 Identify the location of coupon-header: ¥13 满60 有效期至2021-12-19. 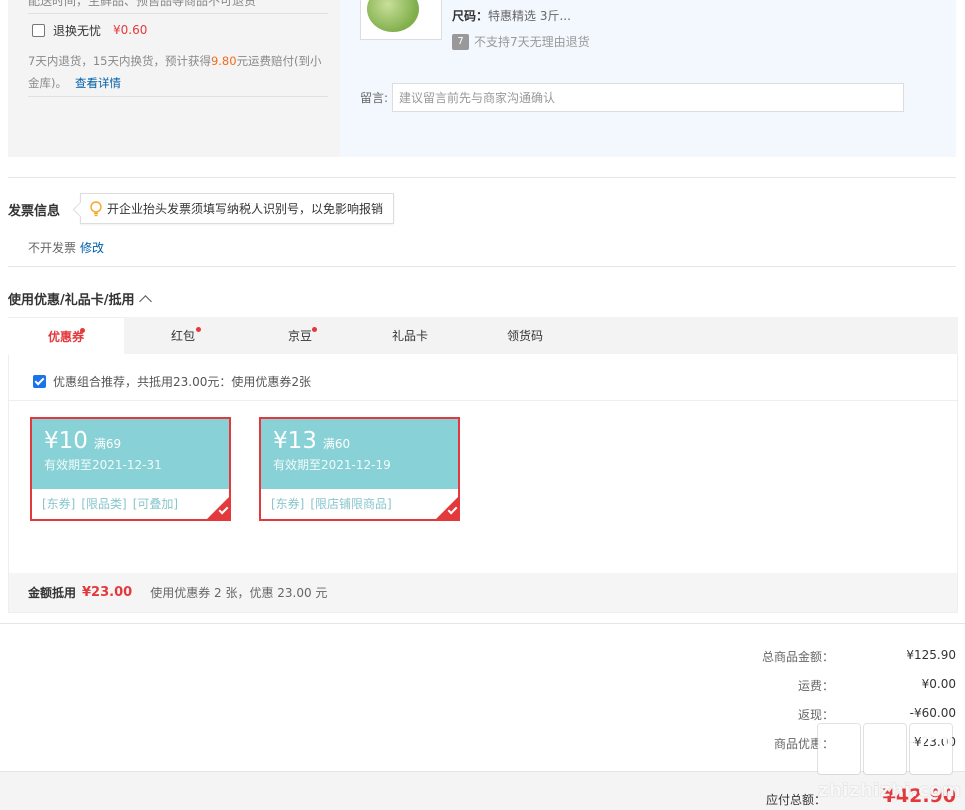
(359, 454).